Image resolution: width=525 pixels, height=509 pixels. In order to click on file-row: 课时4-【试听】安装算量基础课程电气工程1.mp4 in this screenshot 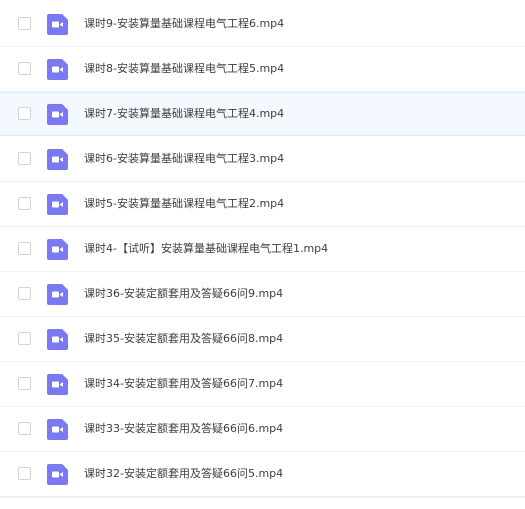, I will do `click(262, 250)`.